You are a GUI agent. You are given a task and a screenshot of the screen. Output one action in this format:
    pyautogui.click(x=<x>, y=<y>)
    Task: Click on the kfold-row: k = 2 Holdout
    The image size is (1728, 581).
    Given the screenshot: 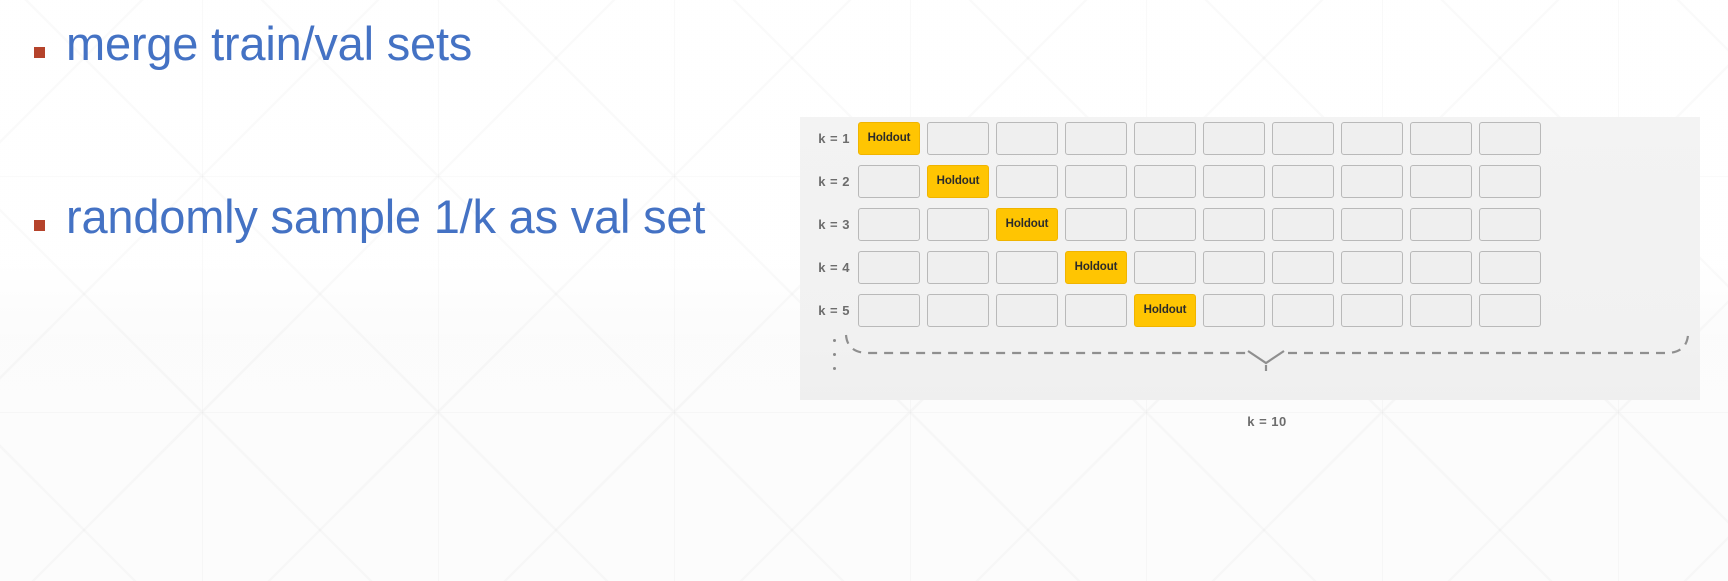 What is the action you would take?
    pyautogui.click(x=1174, y=181)
    